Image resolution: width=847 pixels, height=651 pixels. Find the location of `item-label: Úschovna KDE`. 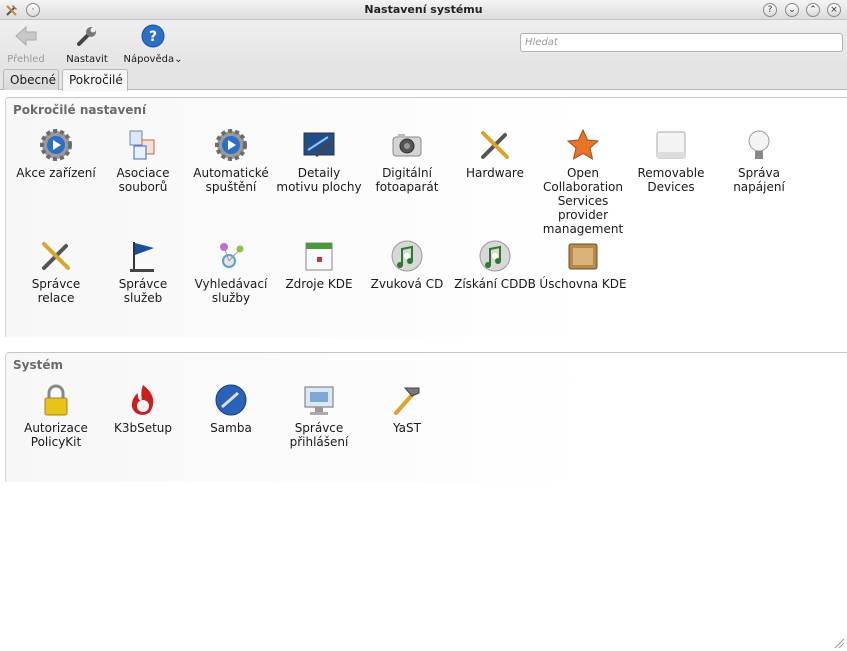

item-label: Úschovna KDE is located at coordinates (583, 284).